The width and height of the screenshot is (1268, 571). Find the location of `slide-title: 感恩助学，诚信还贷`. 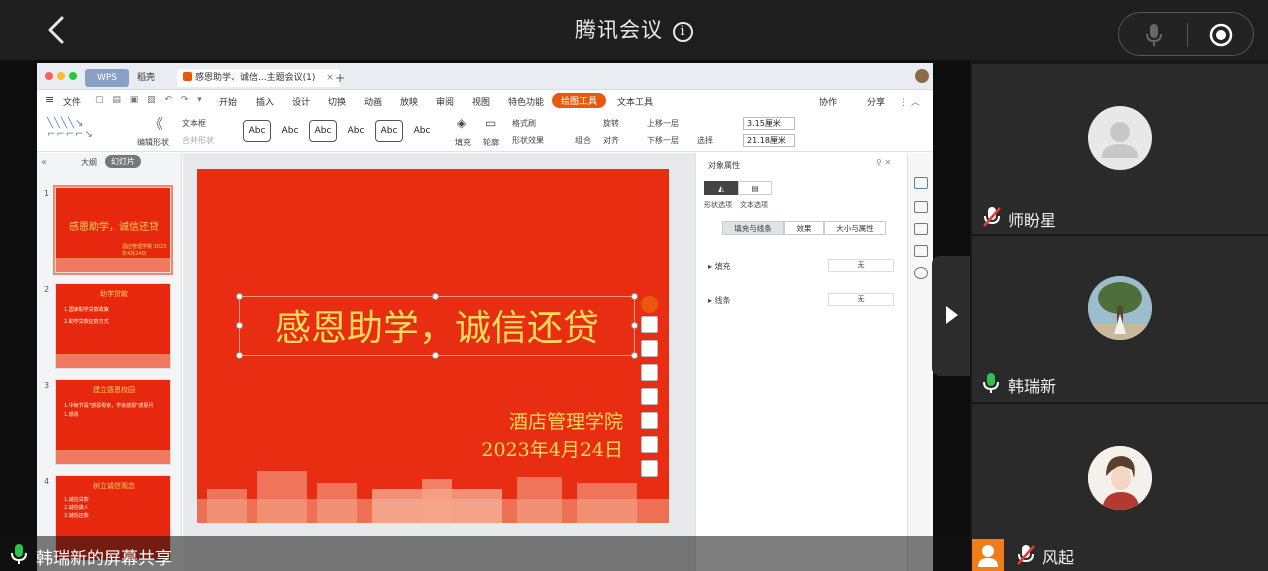

slide-title: 感恩助学，诚信还贷 is located at coordinates (437, 329).